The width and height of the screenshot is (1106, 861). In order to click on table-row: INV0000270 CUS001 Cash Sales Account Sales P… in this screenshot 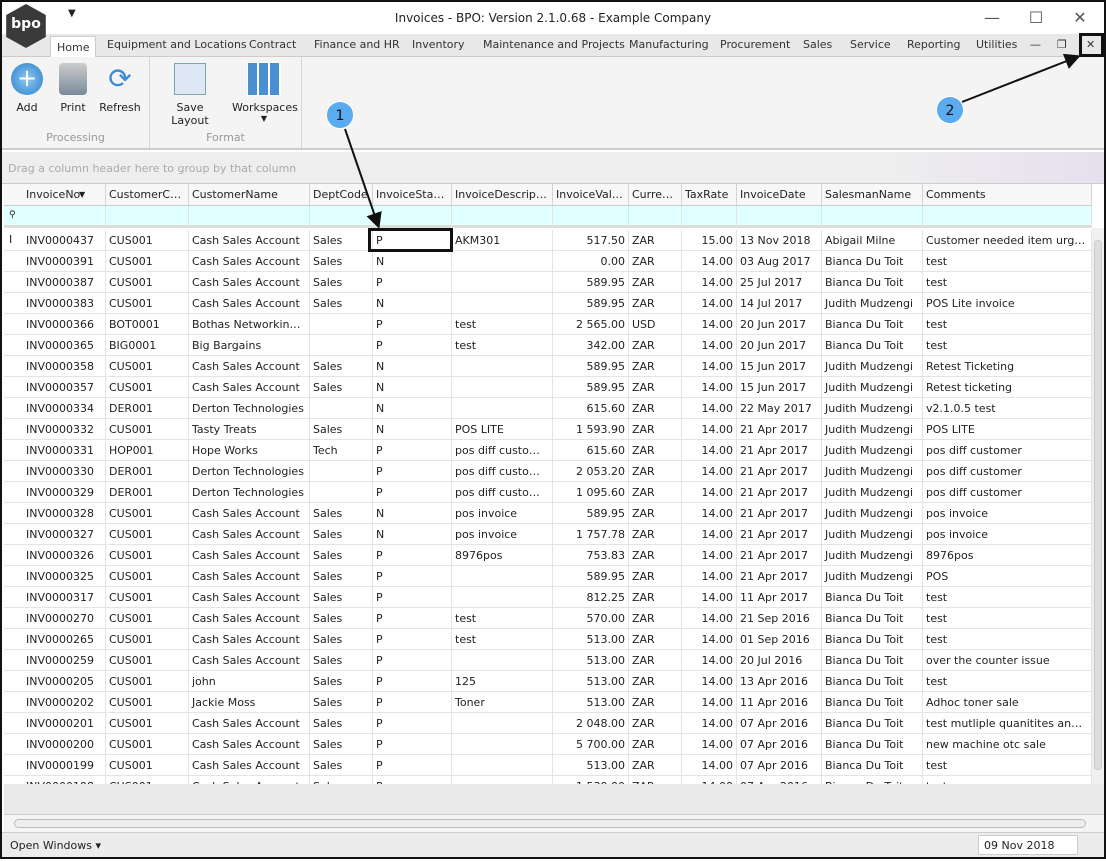, I will do `click(548, 618)`.